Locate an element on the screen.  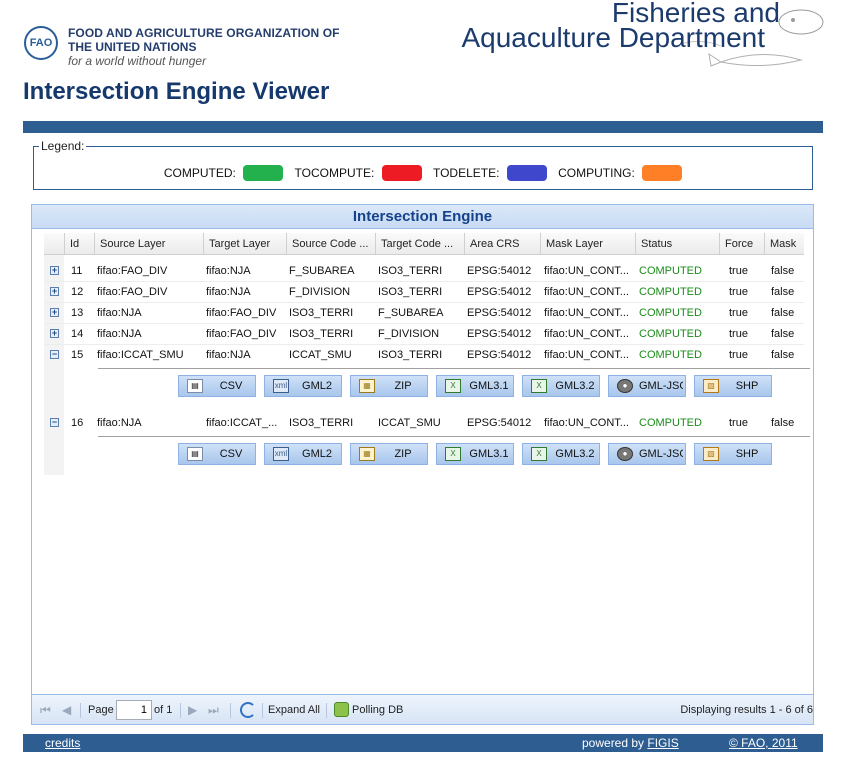
button-label: ZIP is located at coordinates (403, 454).